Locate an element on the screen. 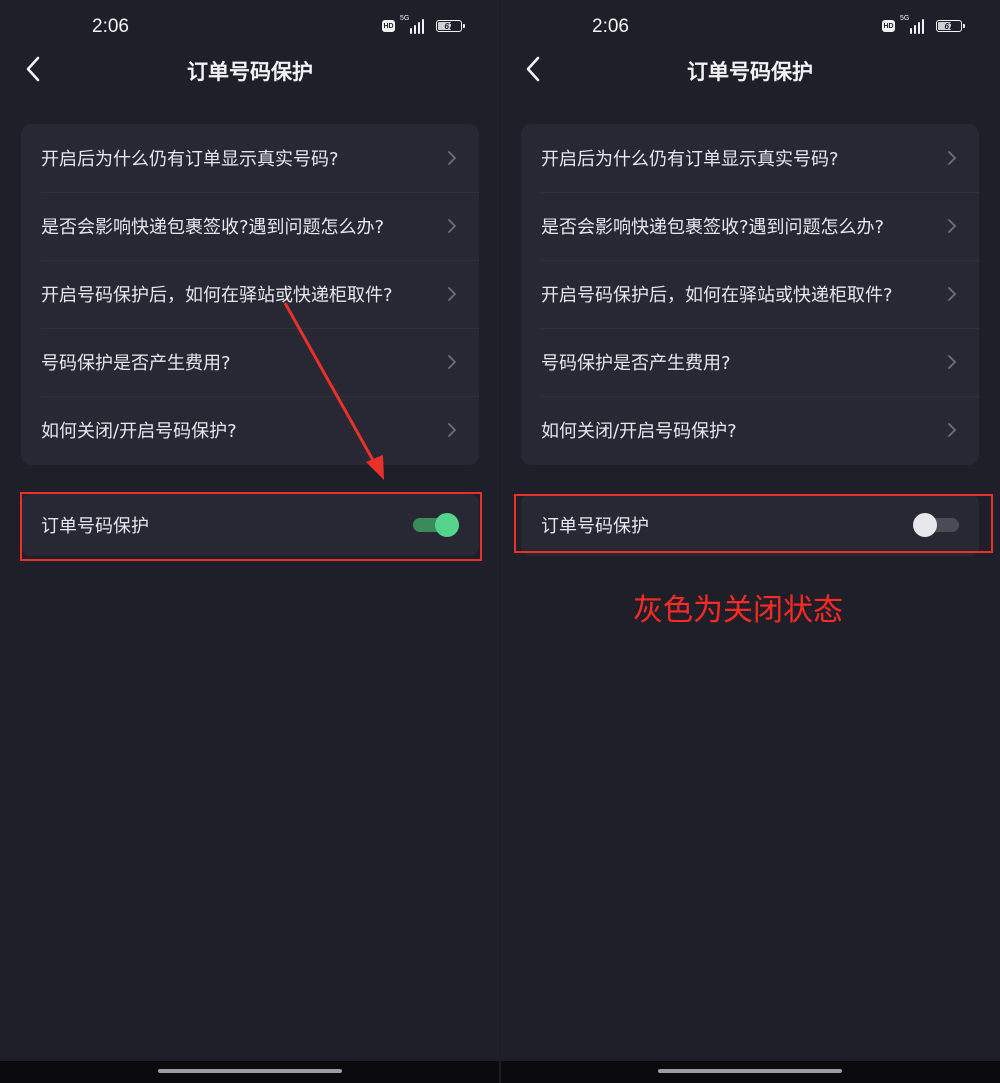  annotation-text: 灰色为关闭状态 is located at coordinates (738, 610).